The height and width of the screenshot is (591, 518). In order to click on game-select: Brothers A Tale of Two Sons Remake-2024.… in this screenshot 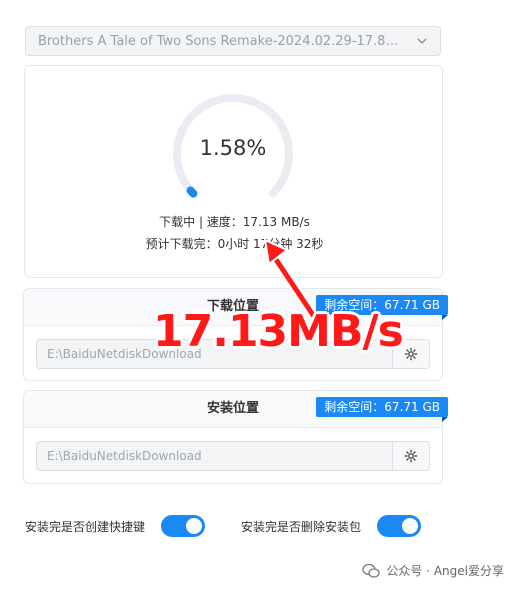, I will do `click(233, 41)`.